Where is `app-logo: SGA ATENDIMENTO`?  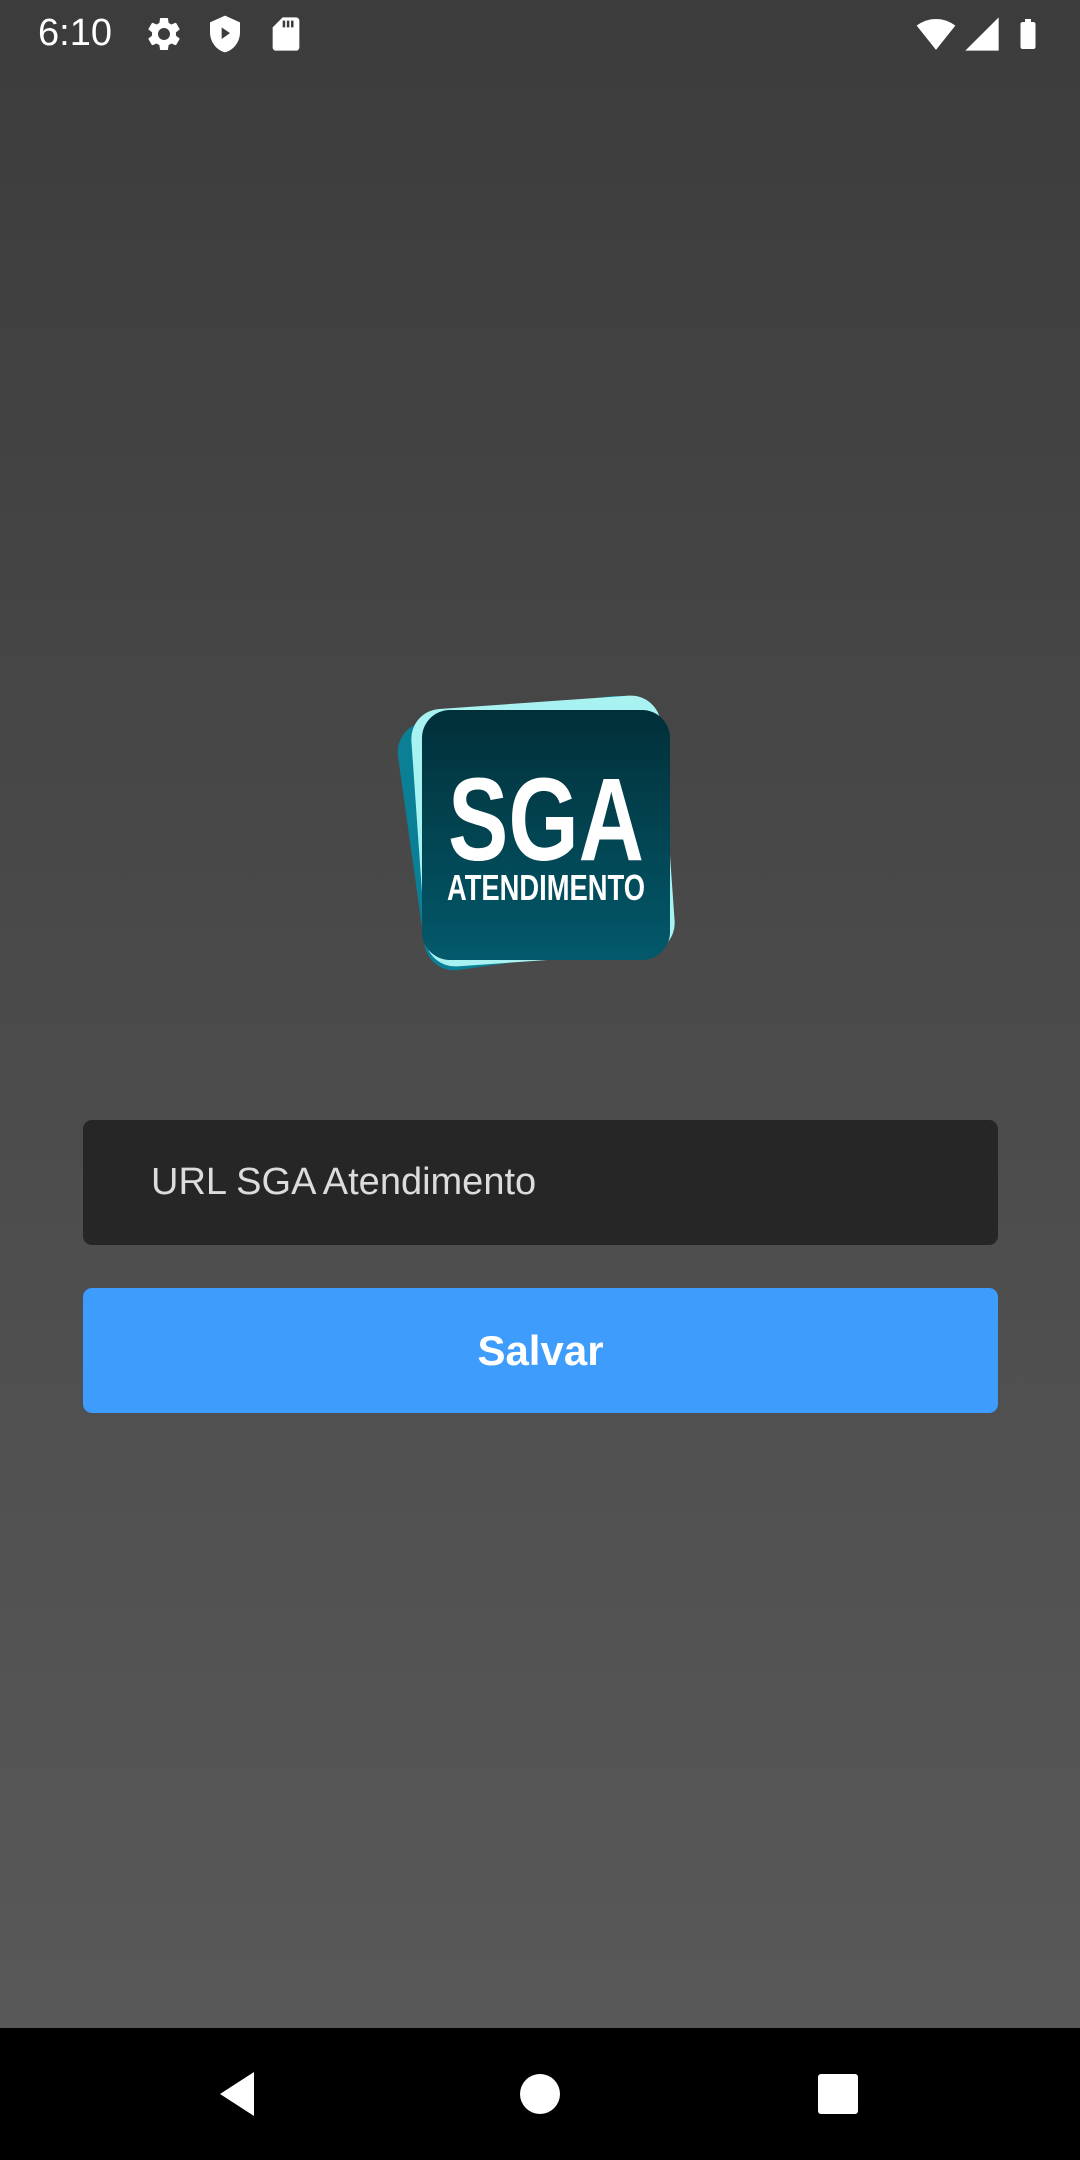
app-logo: SGA ATENDIMENTO is located at coordinates (540, 830).